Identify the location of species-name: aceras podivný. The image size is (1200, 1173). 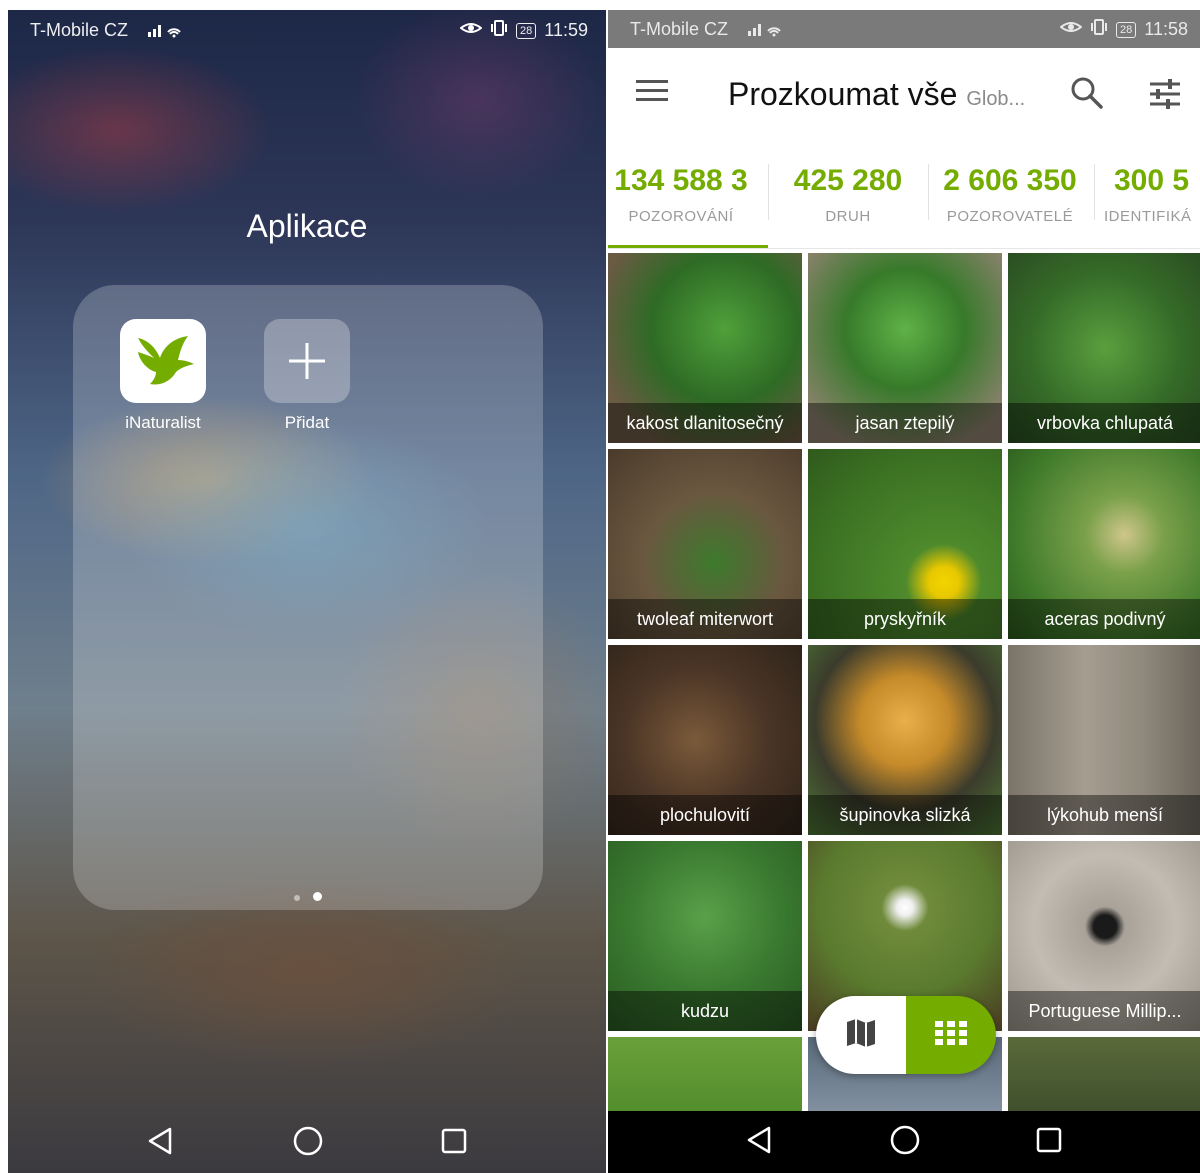
(1104, 619).